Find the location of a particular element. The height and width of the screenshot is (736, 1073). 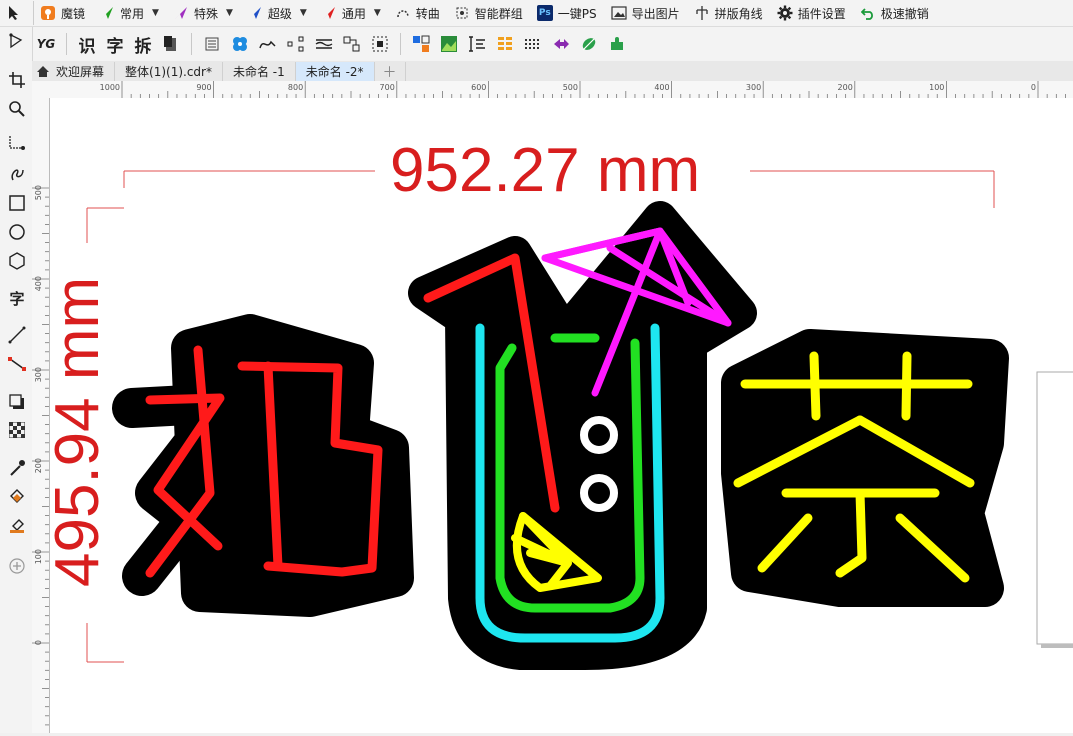

ruler-v-label: 500 is located at coordinates (38, 192).